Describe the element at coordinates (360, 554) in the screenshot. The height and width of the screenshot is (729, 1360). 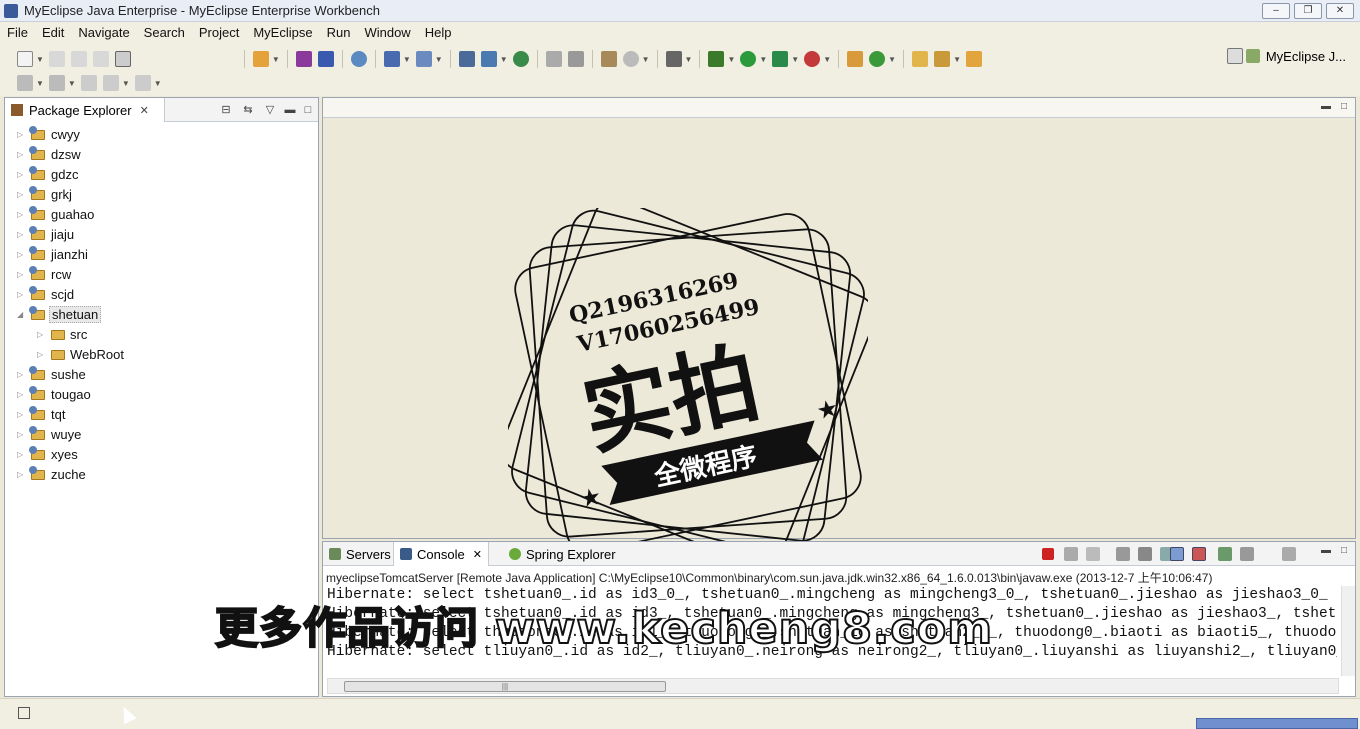
I see `tab-servers: Servers` at that location.